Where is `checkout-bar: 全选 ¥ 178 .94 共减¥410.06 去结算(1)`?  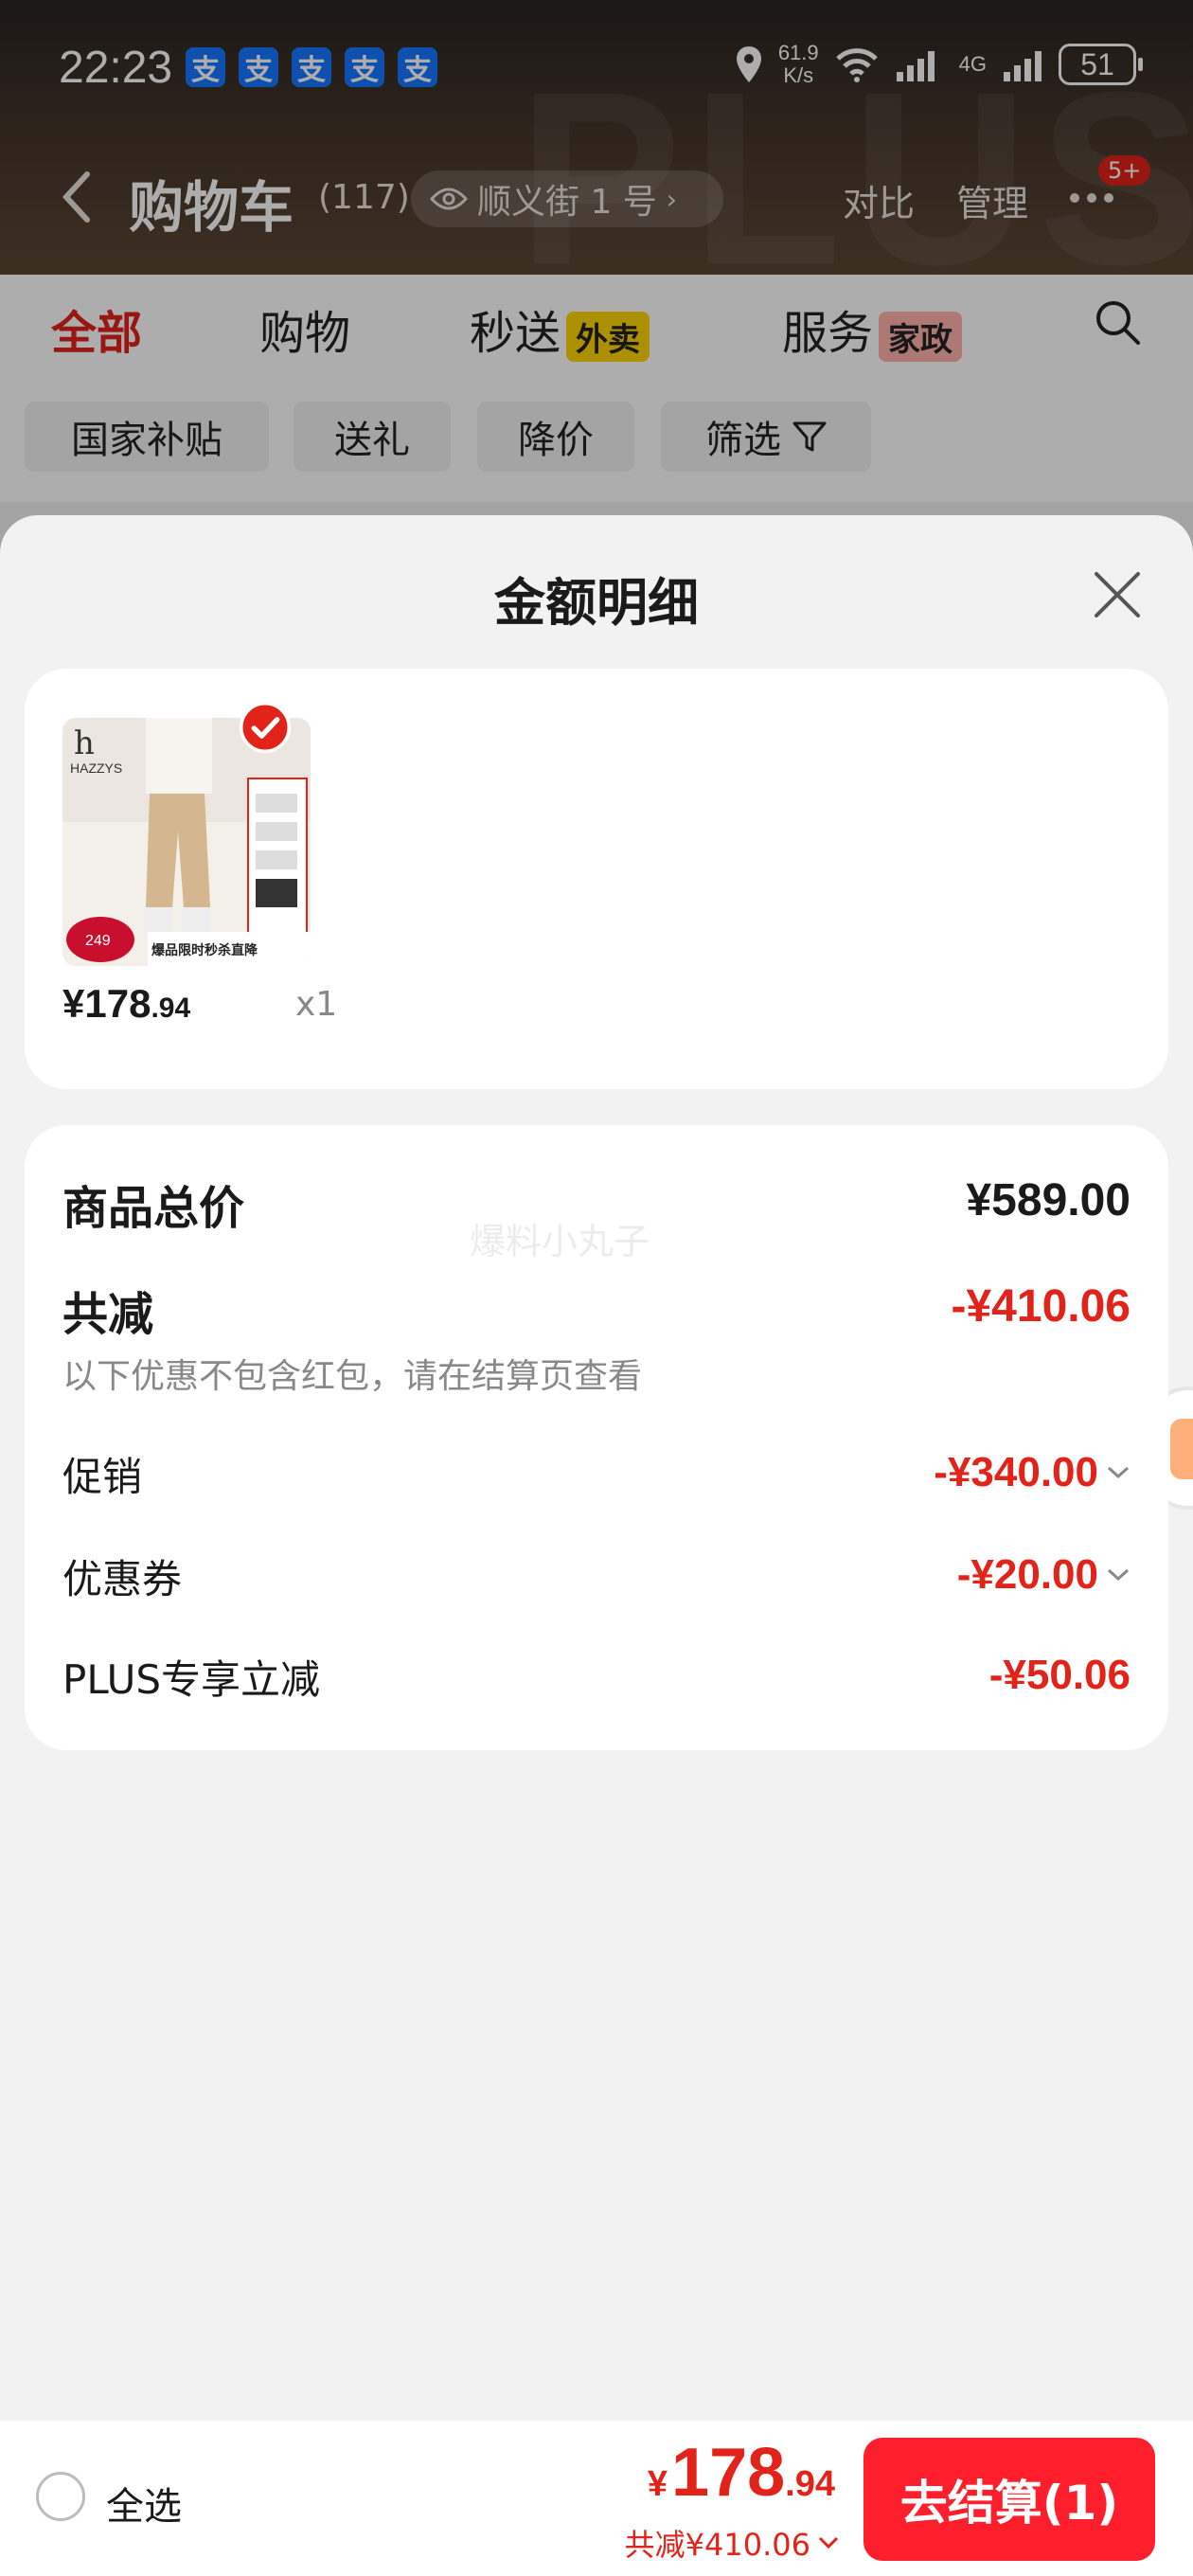 checkout-bar: 全选 ¥ 178 .94 共减¥410.06 去结算(1) is located at coordinates (596, 2498).